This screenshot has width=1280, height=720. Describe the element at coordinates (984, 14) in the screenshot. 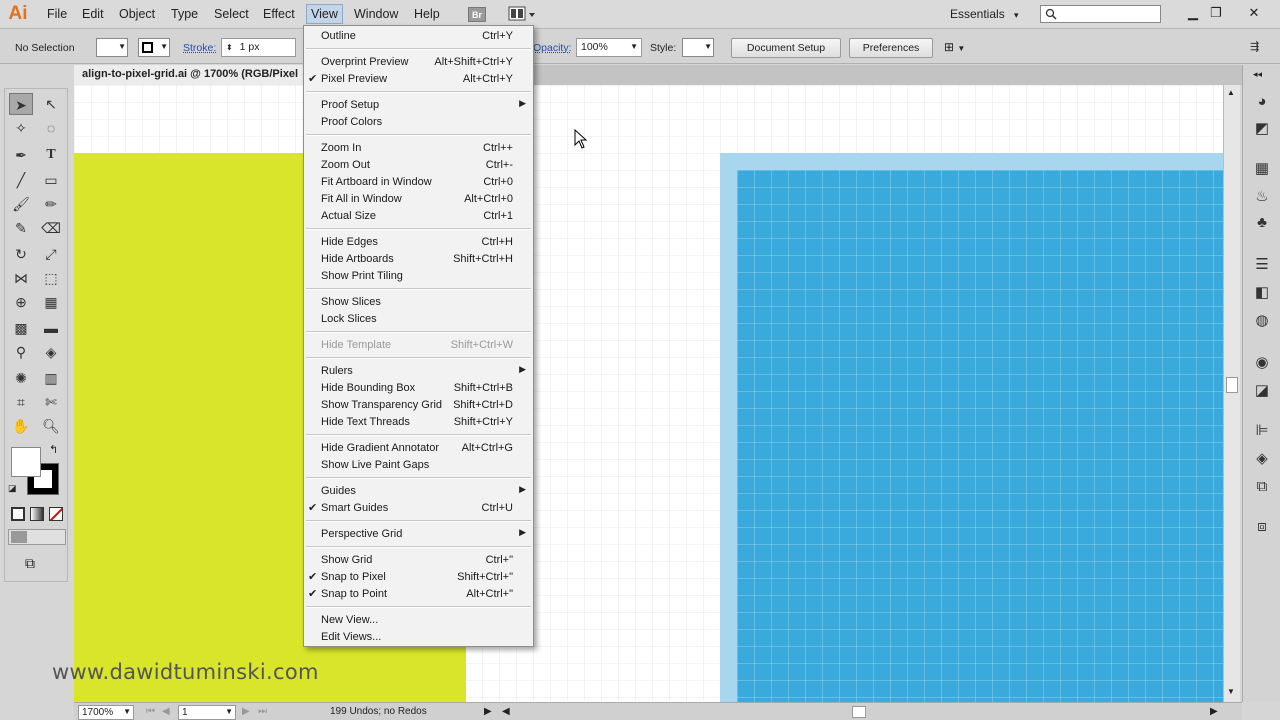

I see `workspace-switcher: Essentials ▾` at that location.